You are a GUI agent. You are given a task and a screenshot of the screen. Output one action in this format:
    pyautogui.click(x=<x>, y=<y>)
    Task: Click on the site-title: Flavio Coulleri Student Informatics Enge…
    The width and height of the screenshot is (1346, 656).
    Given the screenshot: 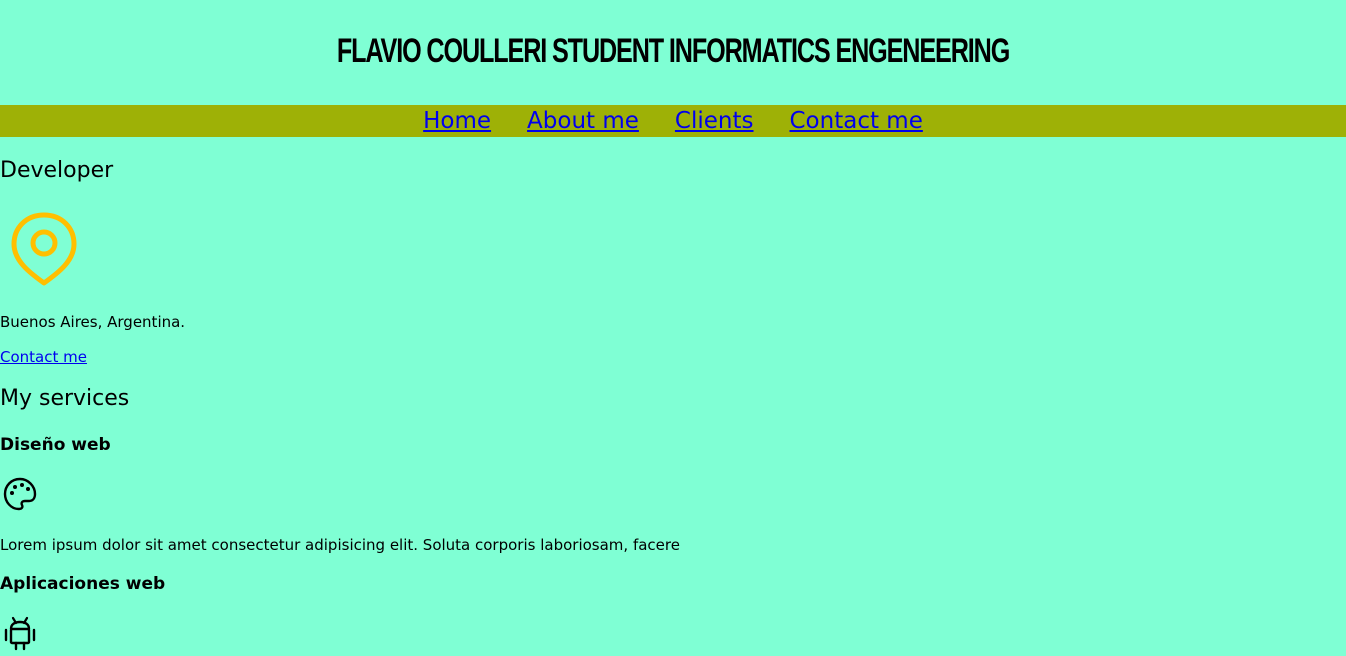 What is the action you would take?
    pyautogui.click(x=673, y=51)
    